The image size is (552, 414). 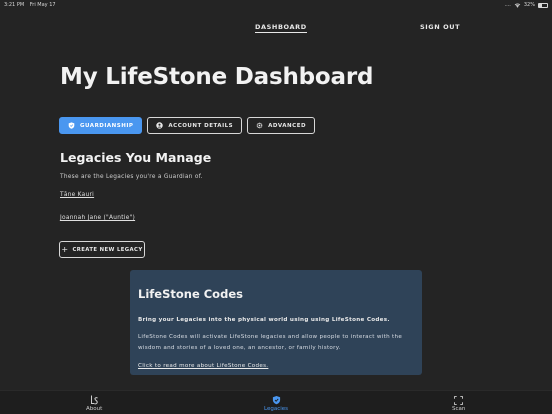 I want to click on bottom-tab-legacies-label: Legacies, so click(x=276, y=409).